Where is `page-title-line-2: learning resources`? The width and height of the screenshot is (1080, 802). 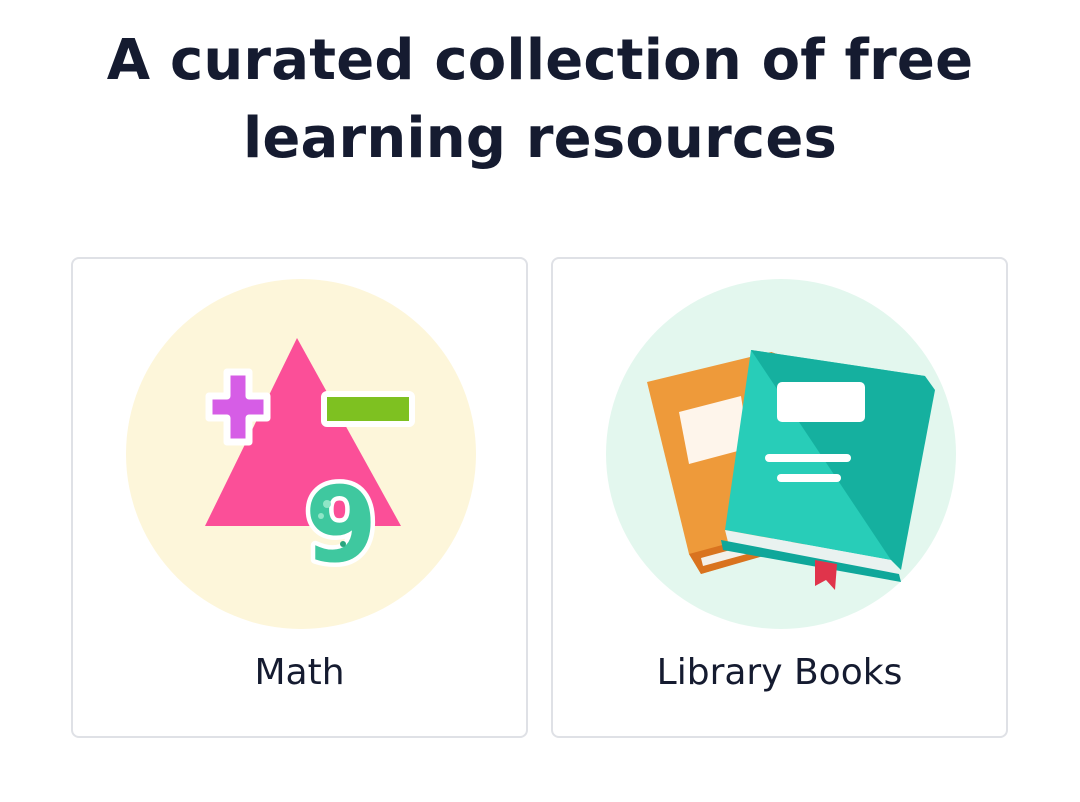
page-title-line-2: learning resources is located at coordinates (540, 138).